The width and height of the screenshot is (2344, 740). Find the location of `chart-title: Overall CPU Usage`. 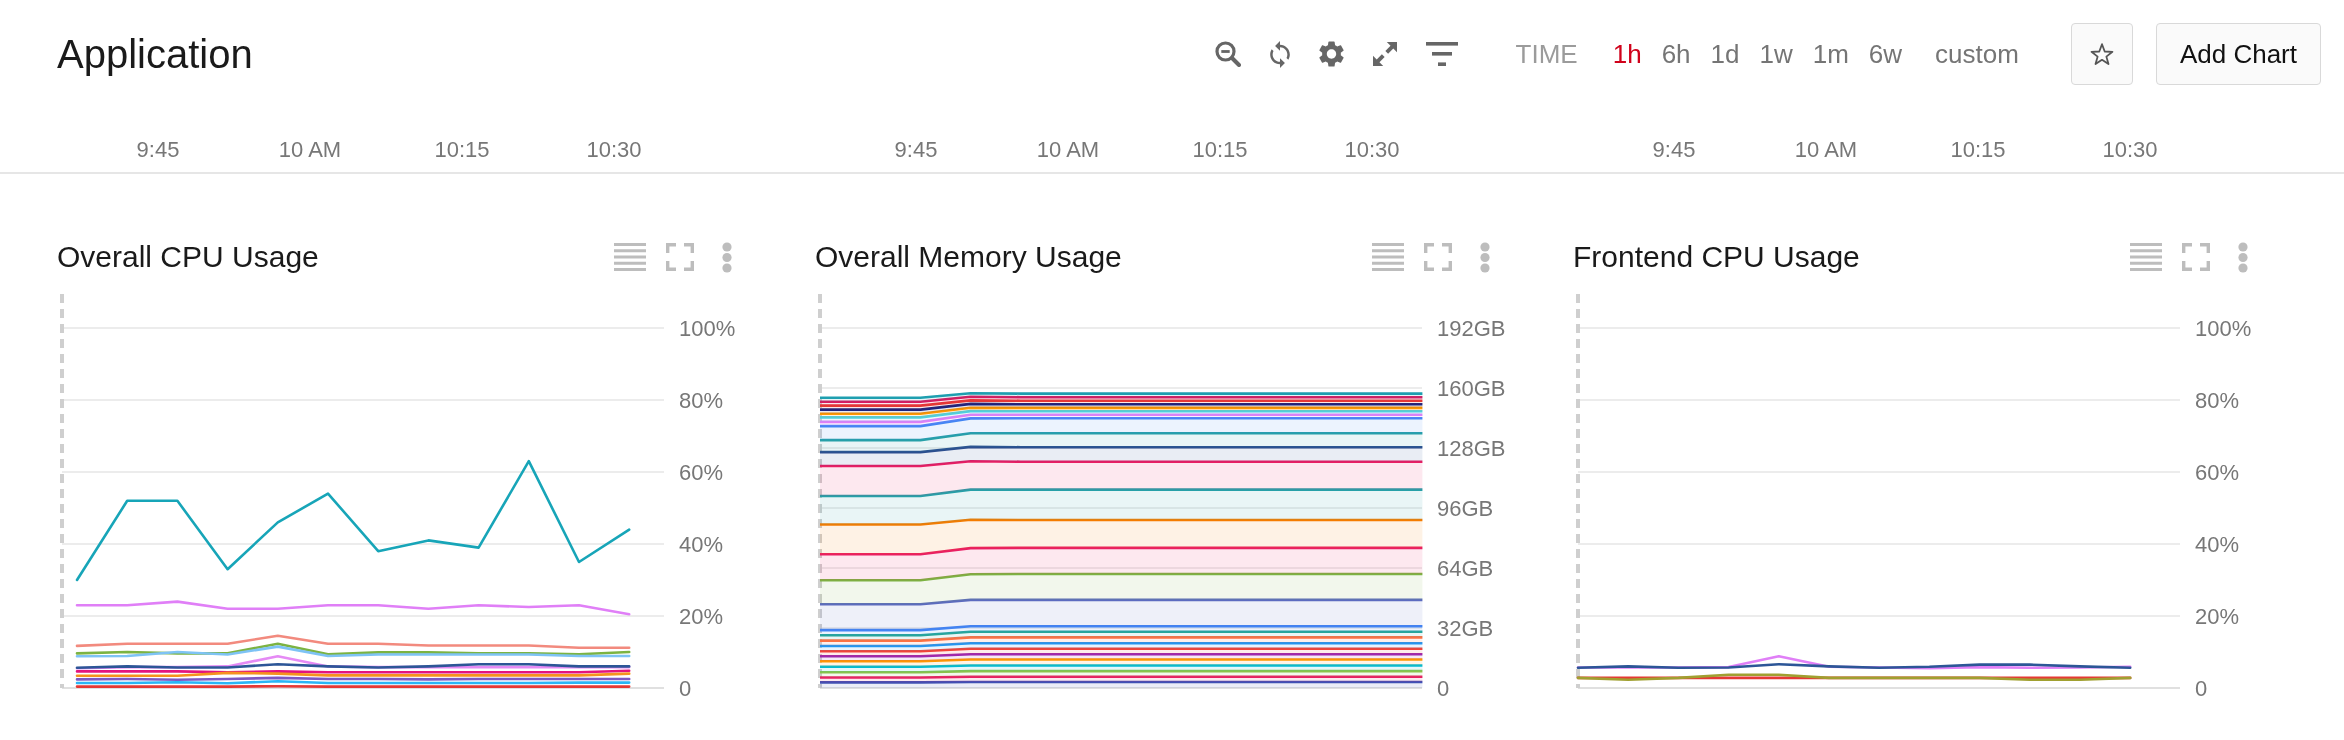

chart-title: Overall CPU Usage is located at coordinates (188, 257).